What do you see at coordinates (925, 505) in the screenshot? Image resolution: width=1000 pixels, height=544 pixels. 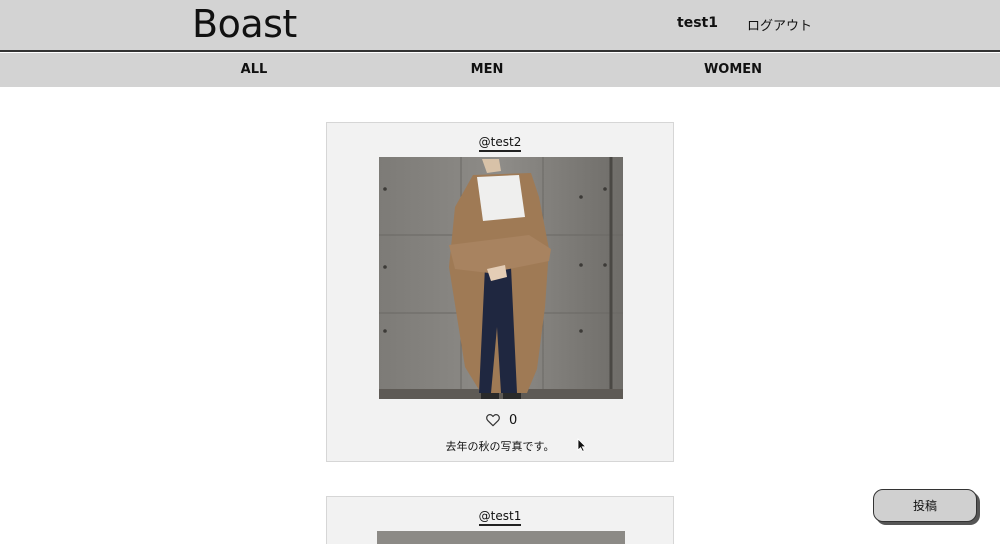 I see `new-post-button: 投稿` at bounding box center [925, 505].